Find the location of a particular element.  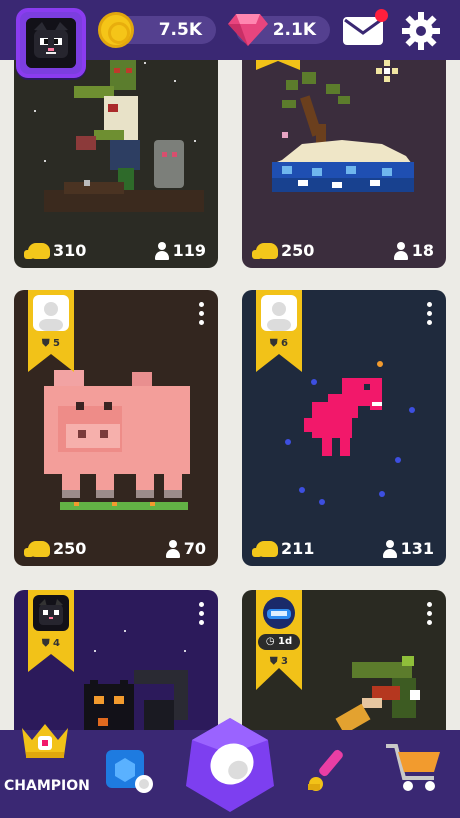

players-stat: 119 is located at coordinates (180, 250).